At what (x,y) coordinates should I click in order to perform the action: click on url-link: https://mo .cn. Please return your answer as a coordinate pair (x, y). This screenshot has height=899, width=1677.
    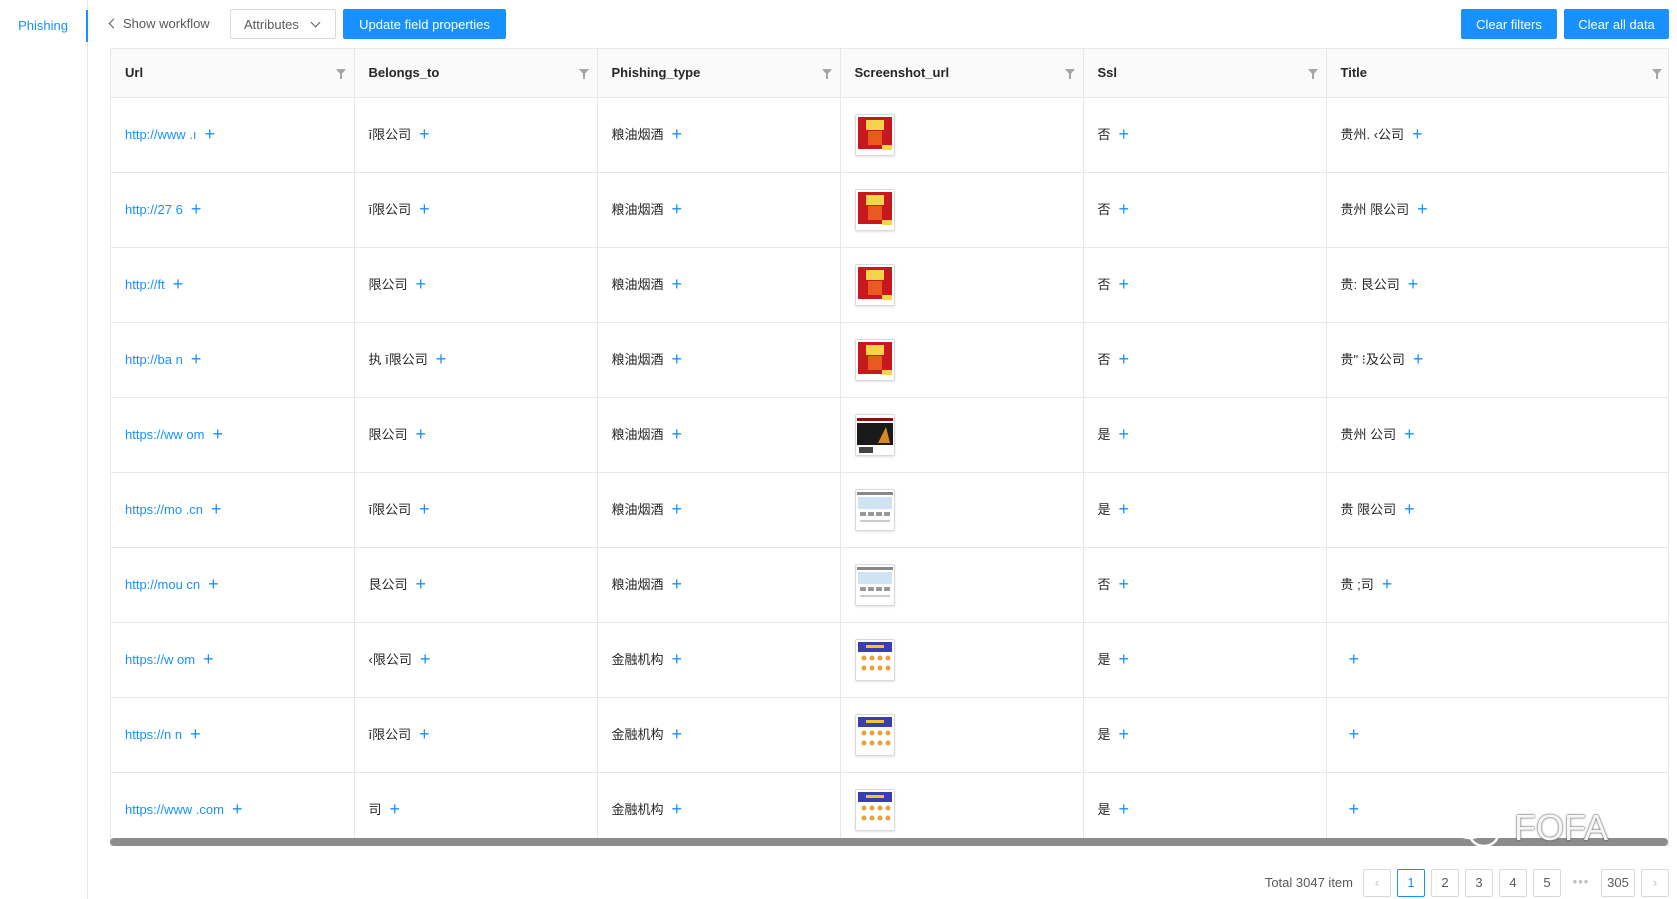
    Looking at the image, I should click on (164, 509).